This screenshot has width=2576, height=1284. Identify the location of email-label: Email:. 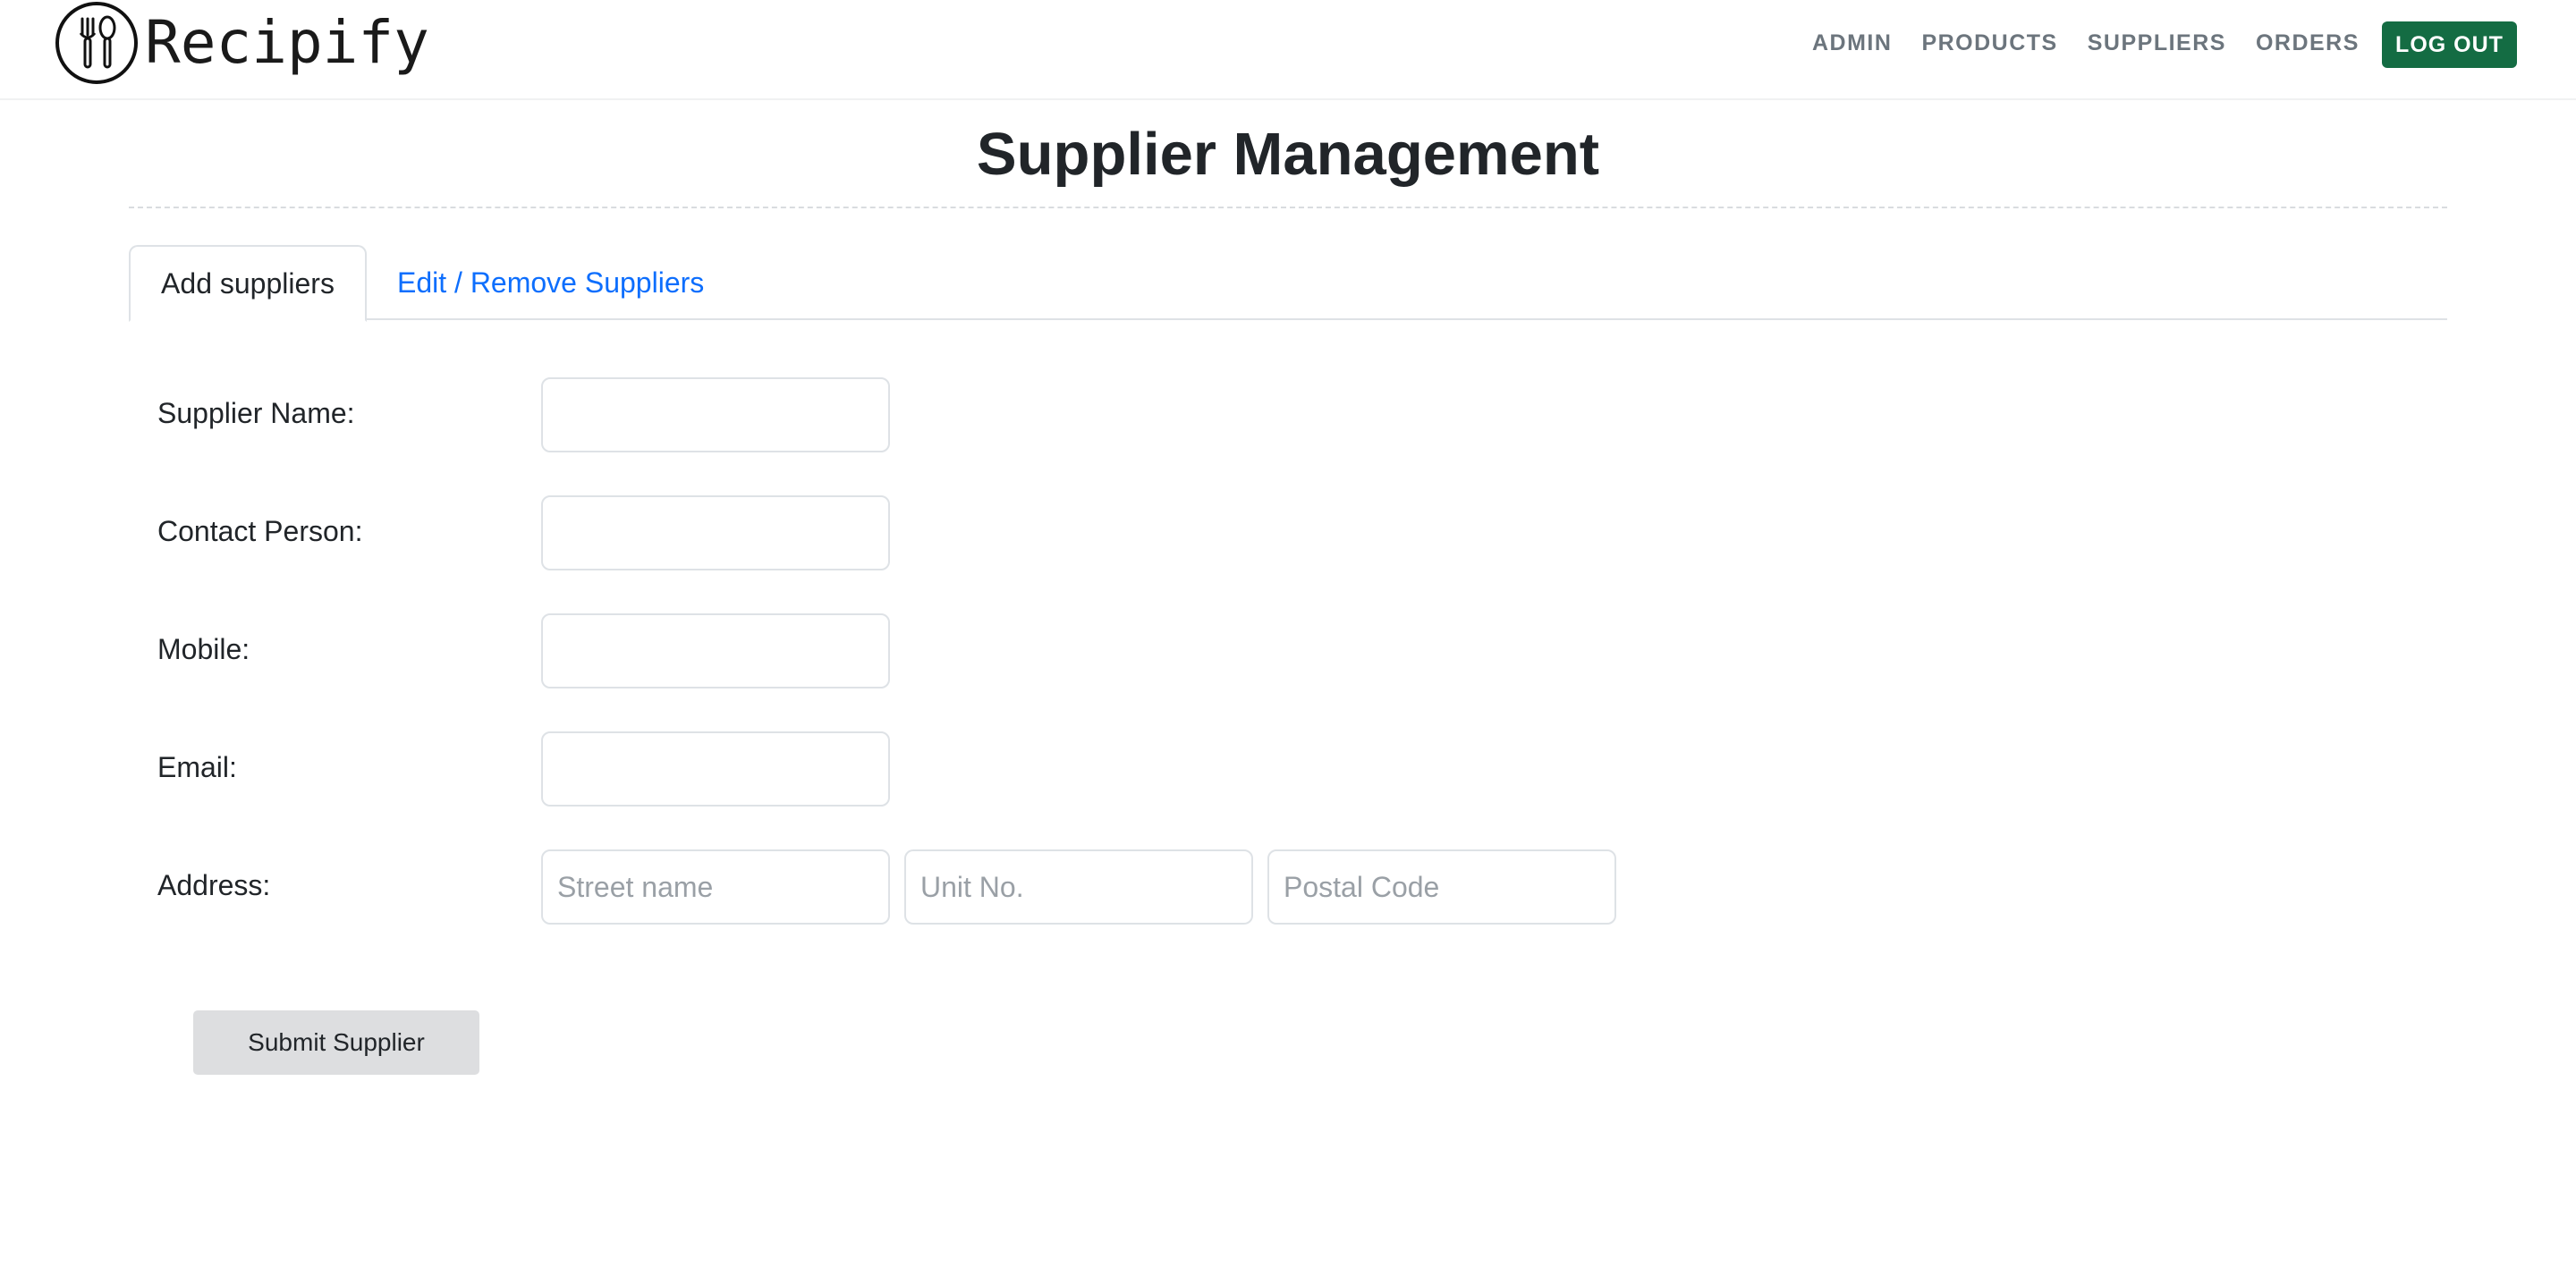
(197, 767).